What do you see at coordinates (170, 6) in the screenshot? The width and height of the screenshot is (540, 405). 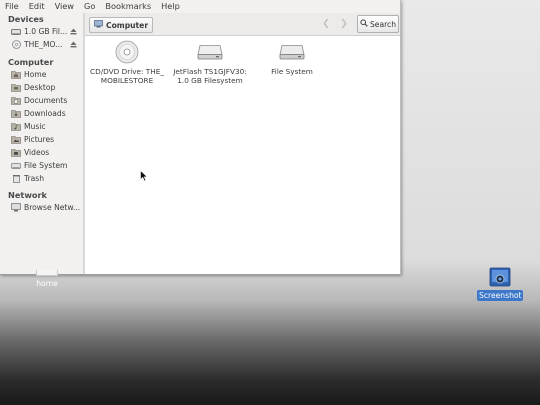 I see `menu-help: Help` at bounding box center [170, 6].